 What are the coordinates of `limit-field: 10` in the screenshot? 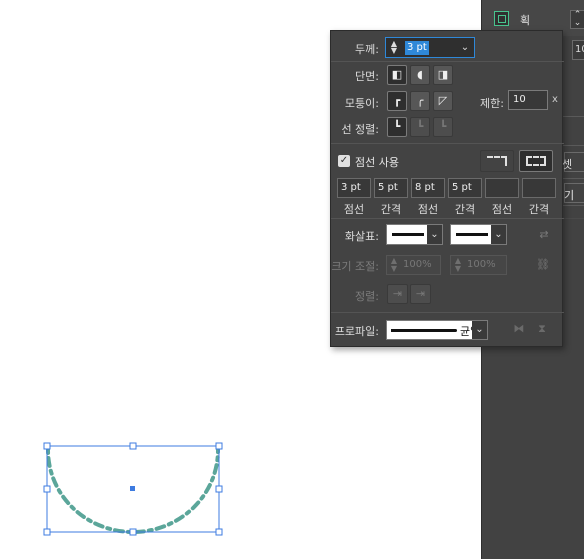 It's located at (528, 100).